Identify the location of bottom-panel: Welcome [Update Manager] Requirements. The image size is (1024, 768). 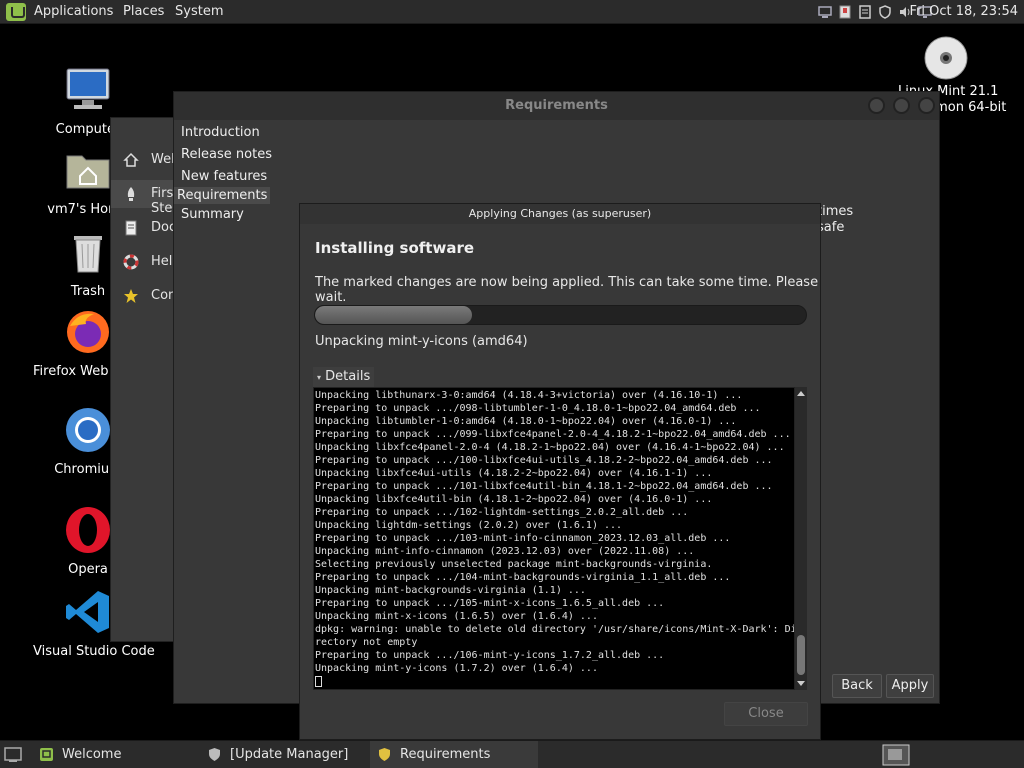
(512, 754).